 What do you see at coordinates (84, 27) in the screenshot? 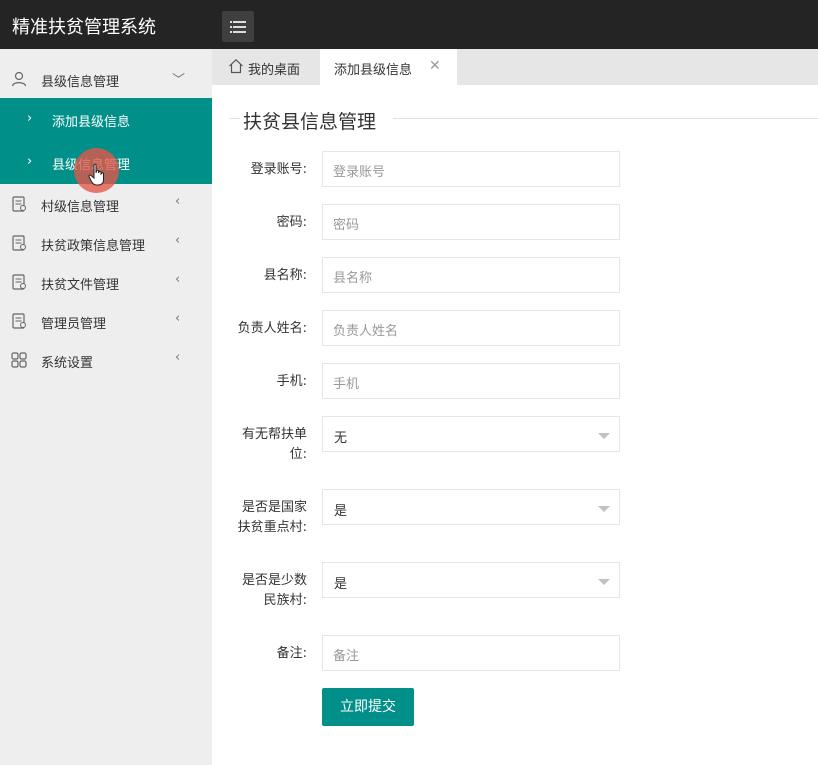
I see `app-title: 精准扶贫管理系统` at bounding box center [84, 27].